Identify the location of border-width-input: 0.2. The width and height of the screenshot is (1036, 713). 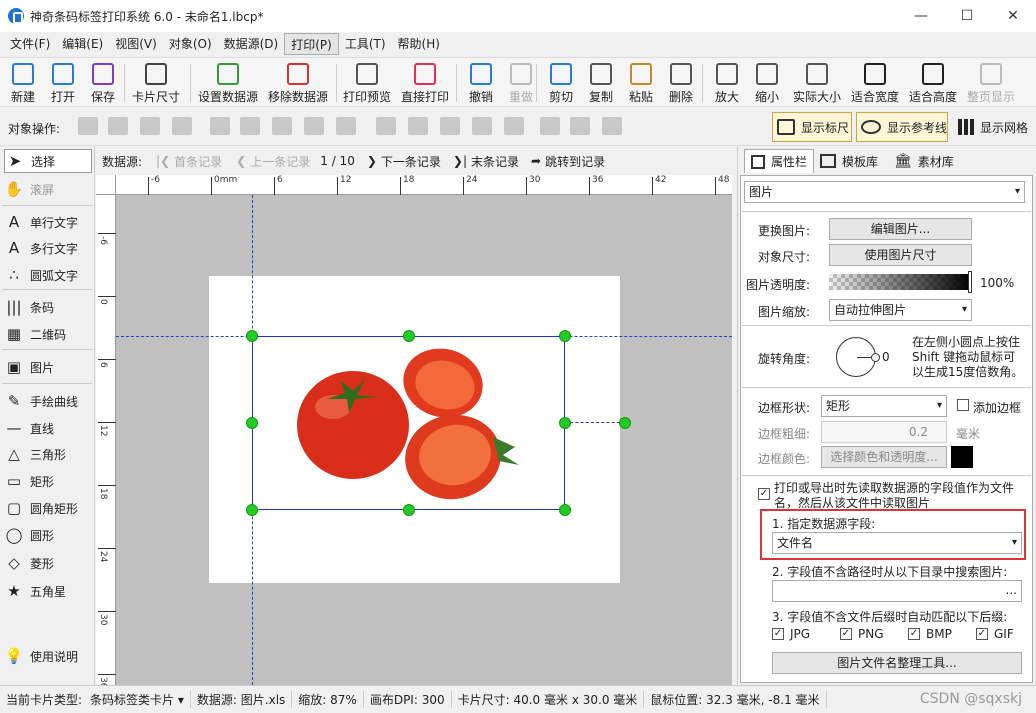
(884, 432).